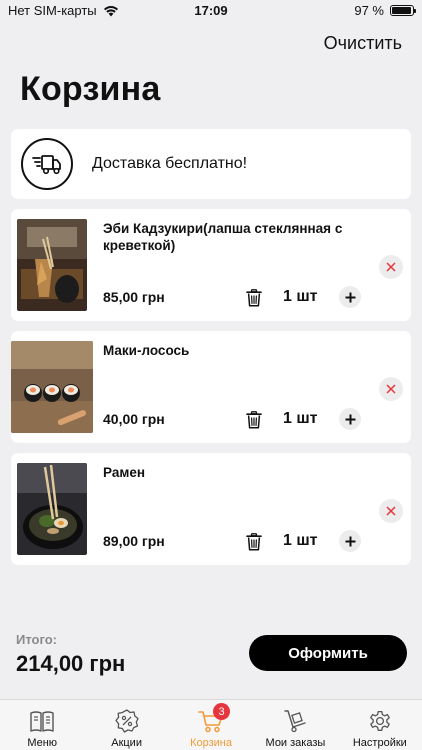 The image size is (422, 750). I want to click on tab-label: Акции, so click(126, 743).